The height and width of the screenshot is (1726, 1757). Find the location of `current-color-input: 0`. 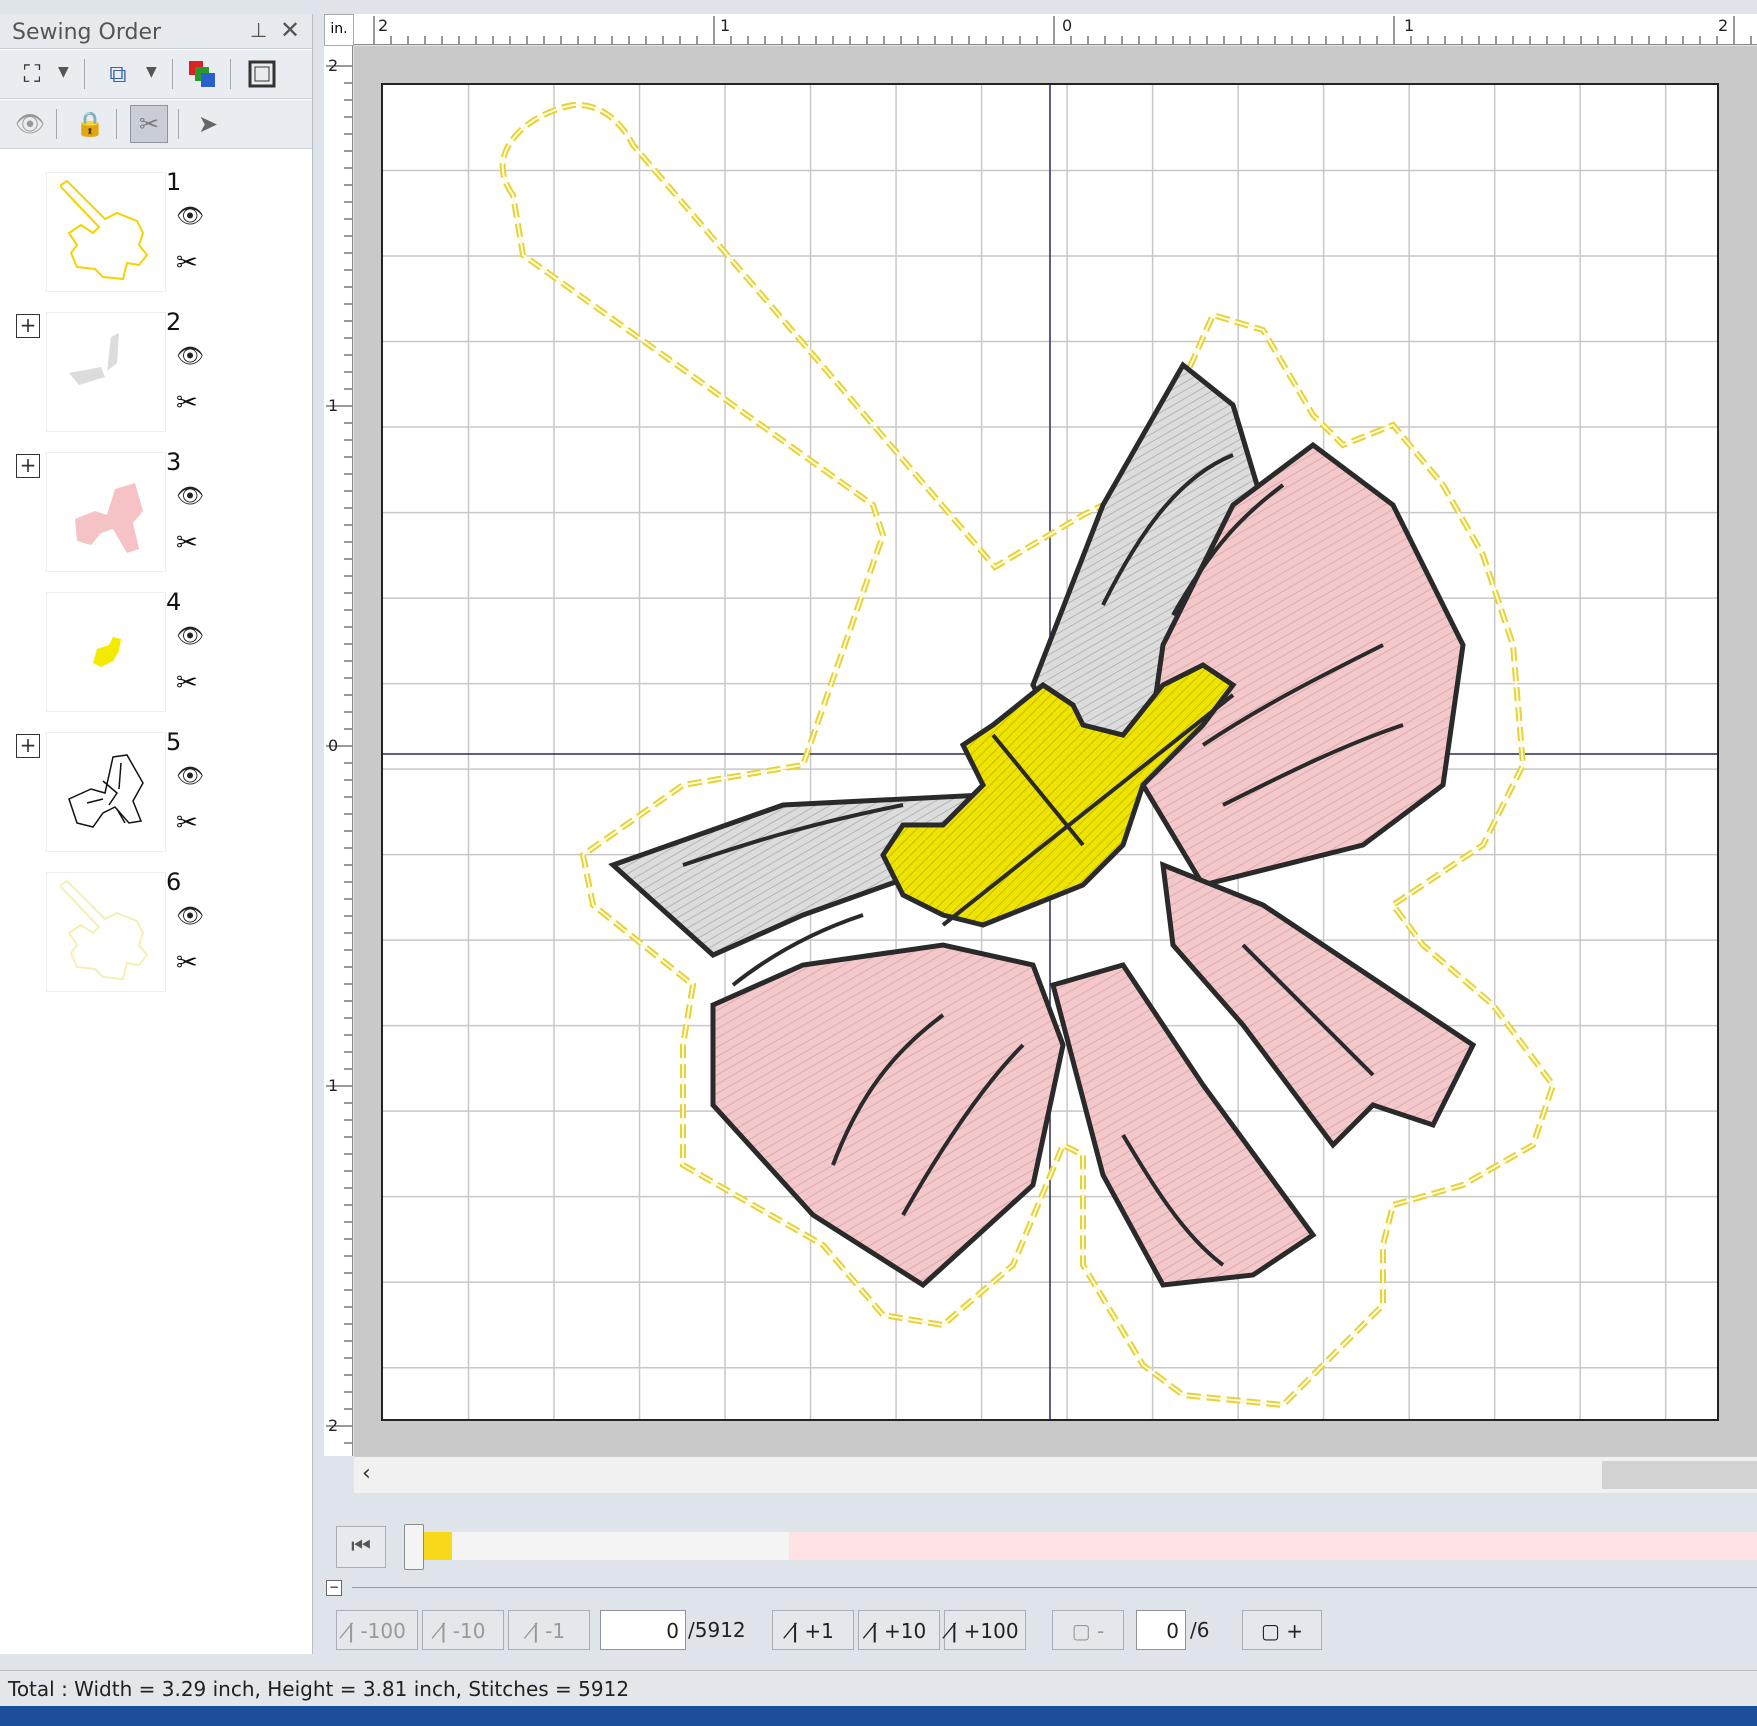

current-color-input: 0 is located at coordinates (1161, 1630).